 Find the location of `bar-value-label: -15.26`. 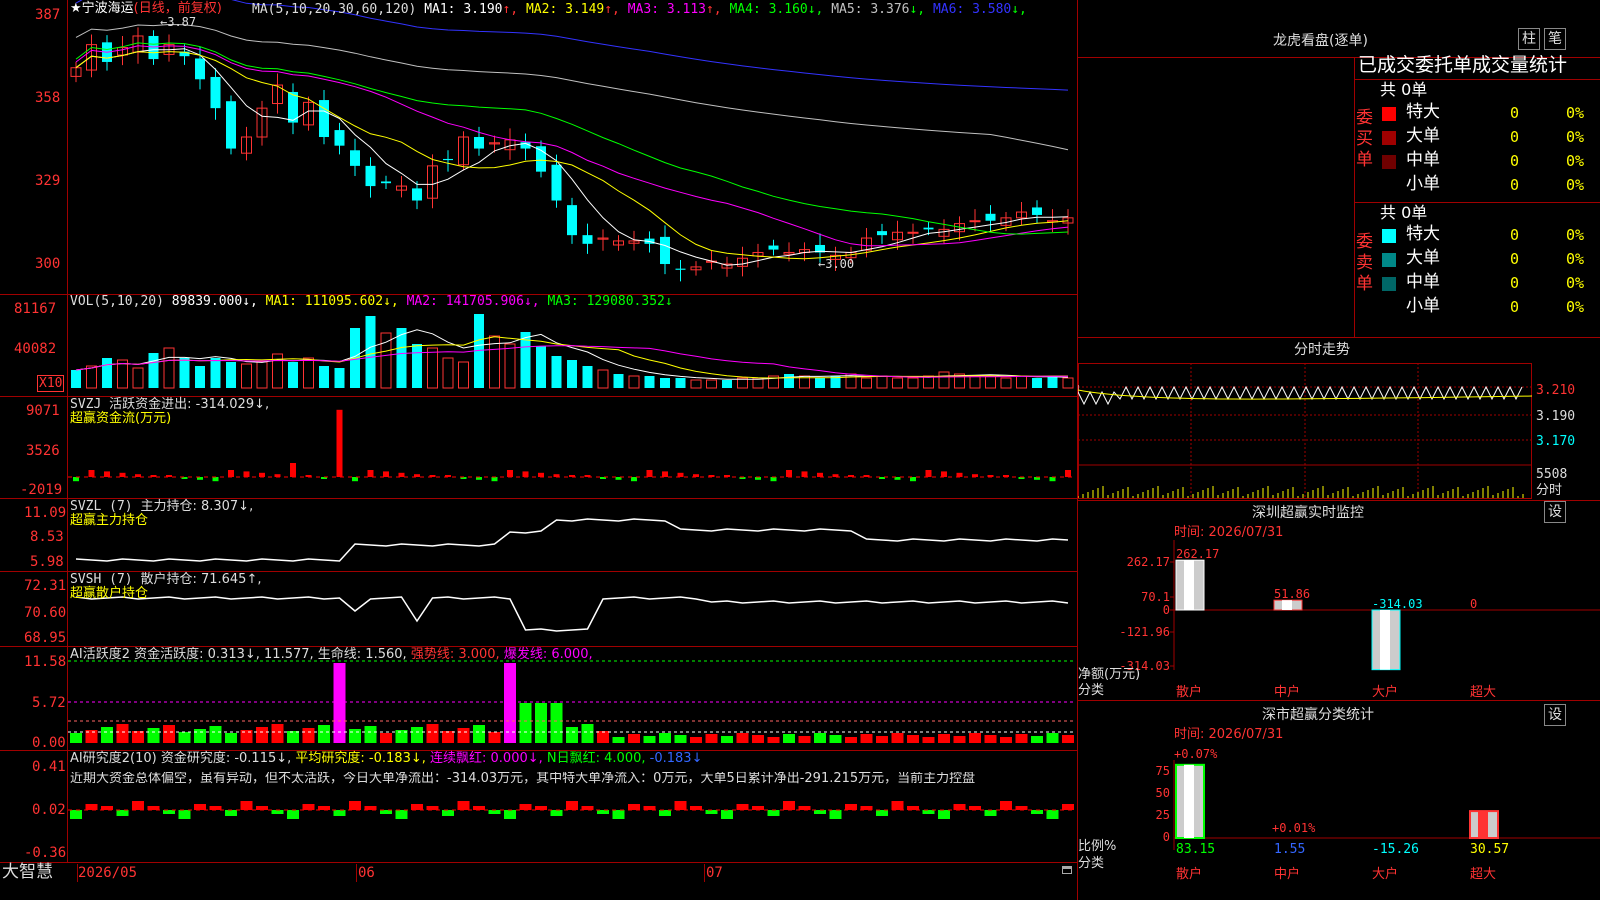

bar-value-label: -15.26 is located at coordinates (1395, 849).